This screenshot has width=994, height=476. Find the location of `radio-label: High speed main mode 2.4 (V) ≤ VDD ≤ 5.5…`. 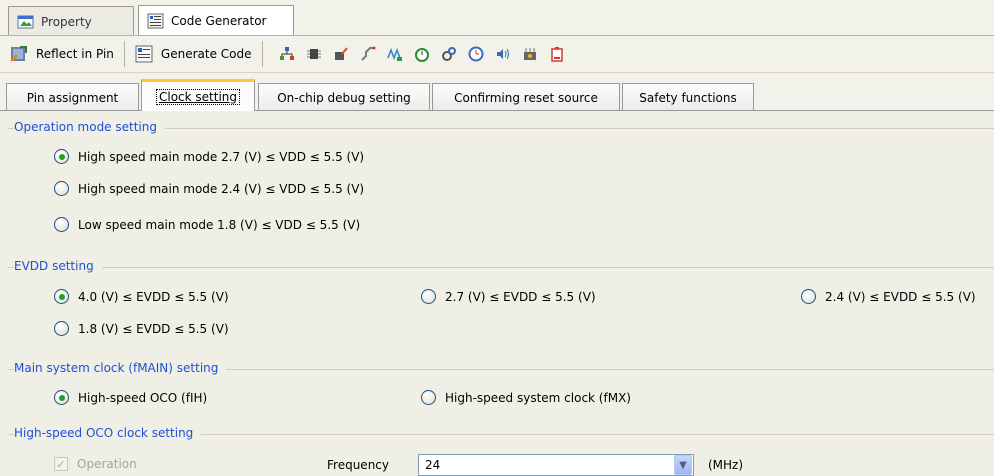

radio-label: High speed main mode 2.4 (V) ≤ VDD ≤ 5.5… is located at coordinates (221, 188).